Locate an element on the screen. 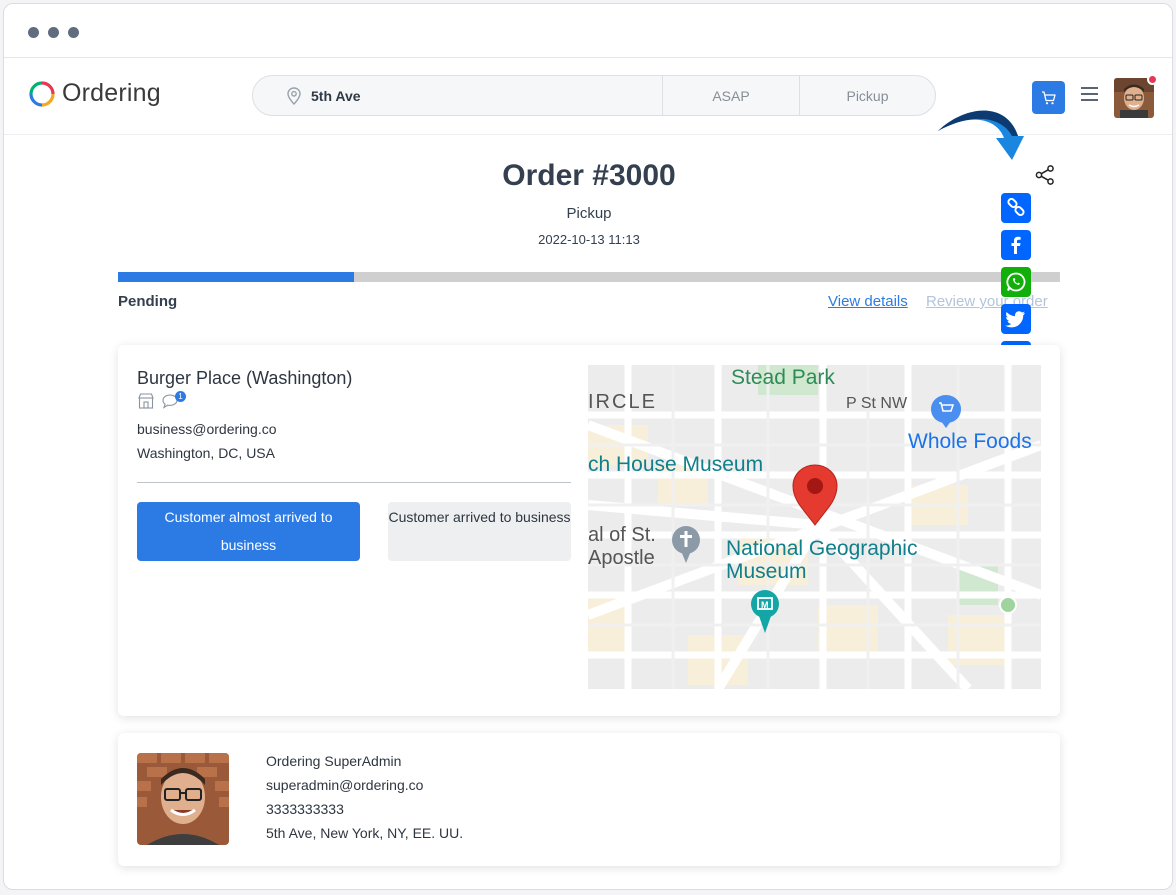  logo-text: Ordering is located at coordinates (111, 93).